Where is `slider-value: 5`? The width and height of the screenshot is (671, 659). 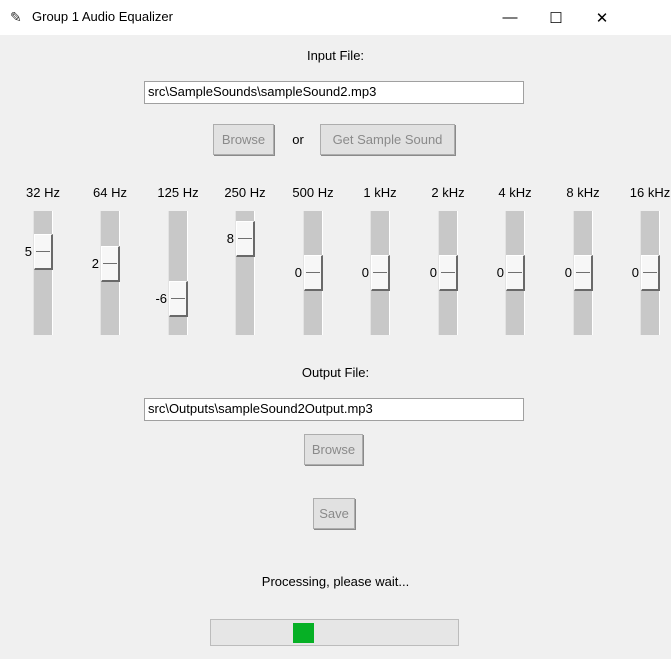
slider-value: 5 is located at coordinates (28, 251).